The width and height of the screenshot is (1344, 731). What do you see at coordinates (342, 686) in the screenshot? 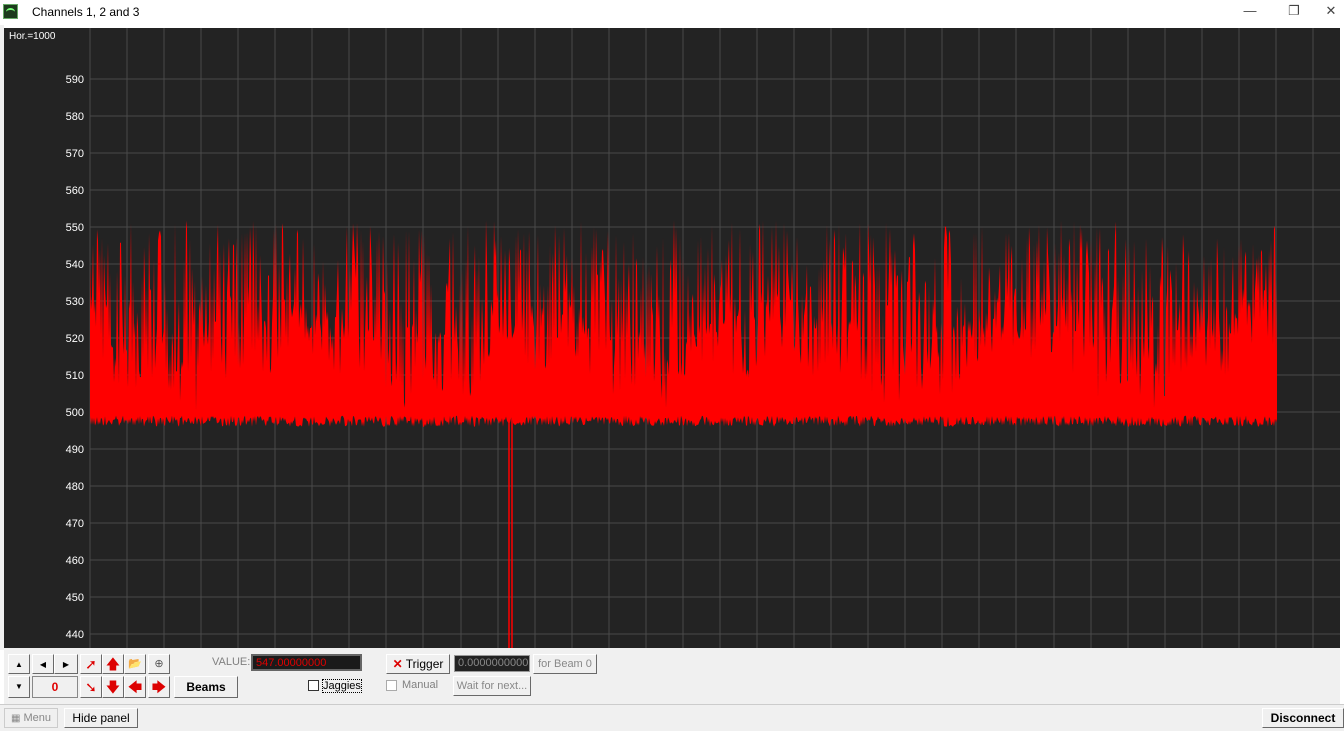
I see `jaggies-label: Jaggies` at bounding box center [342, 686].